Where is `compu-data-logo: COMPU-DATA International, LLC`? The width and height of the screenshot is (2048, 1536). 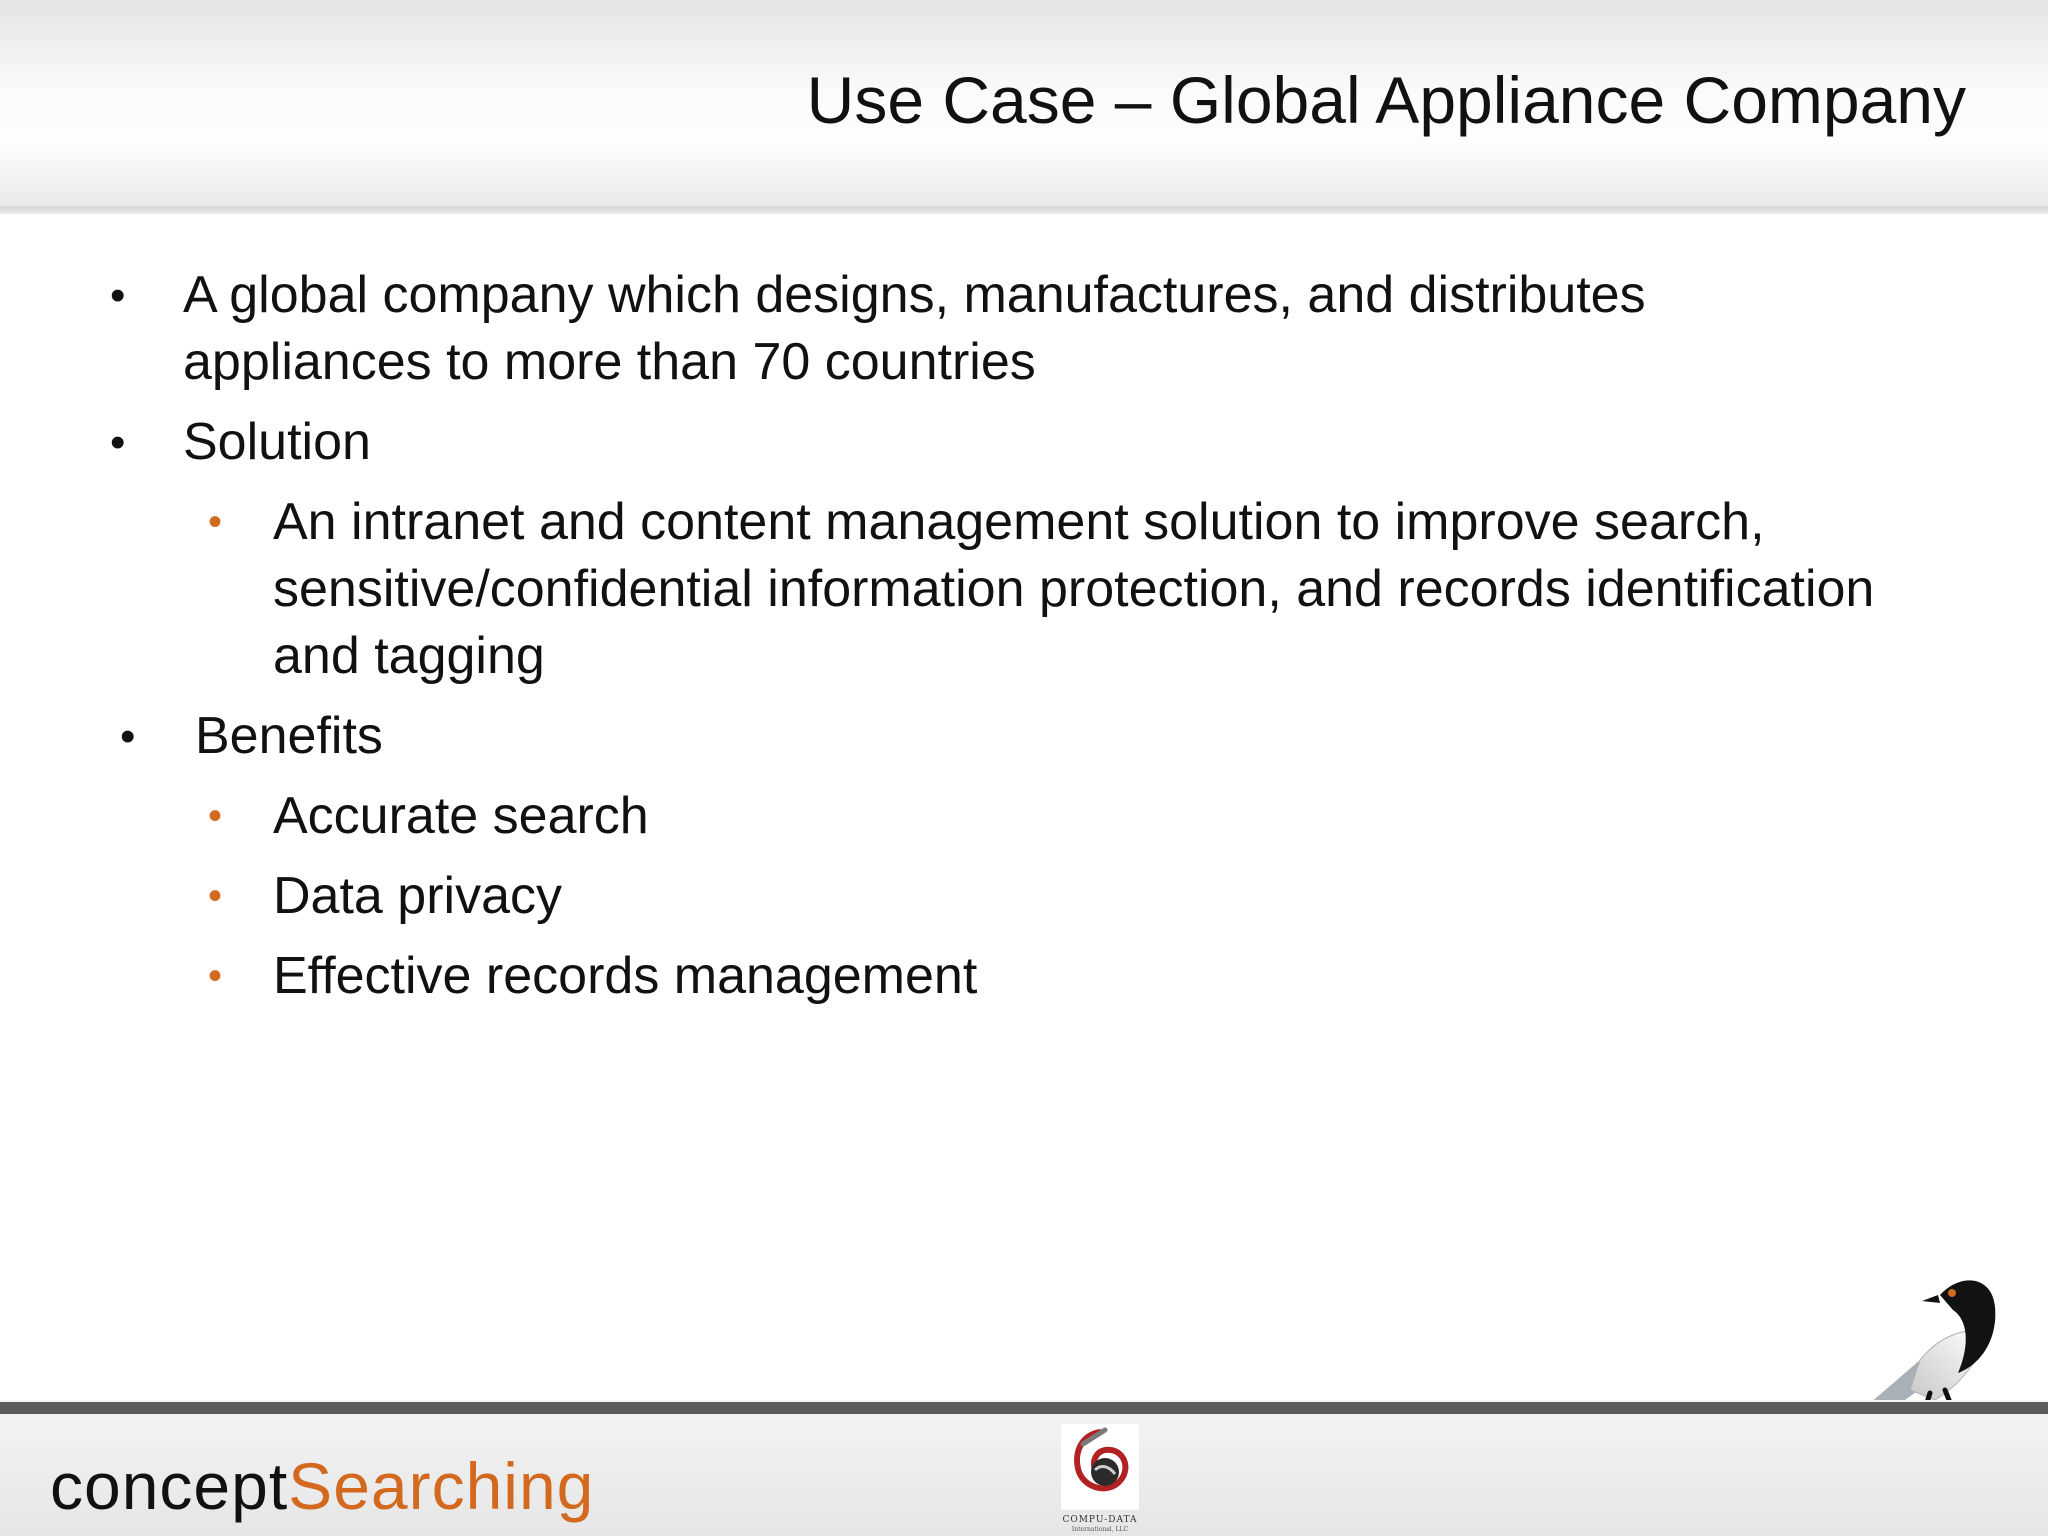 compu-data-logo: COMPU-DATA International, LLC is located at coordinates (1100, 1478).